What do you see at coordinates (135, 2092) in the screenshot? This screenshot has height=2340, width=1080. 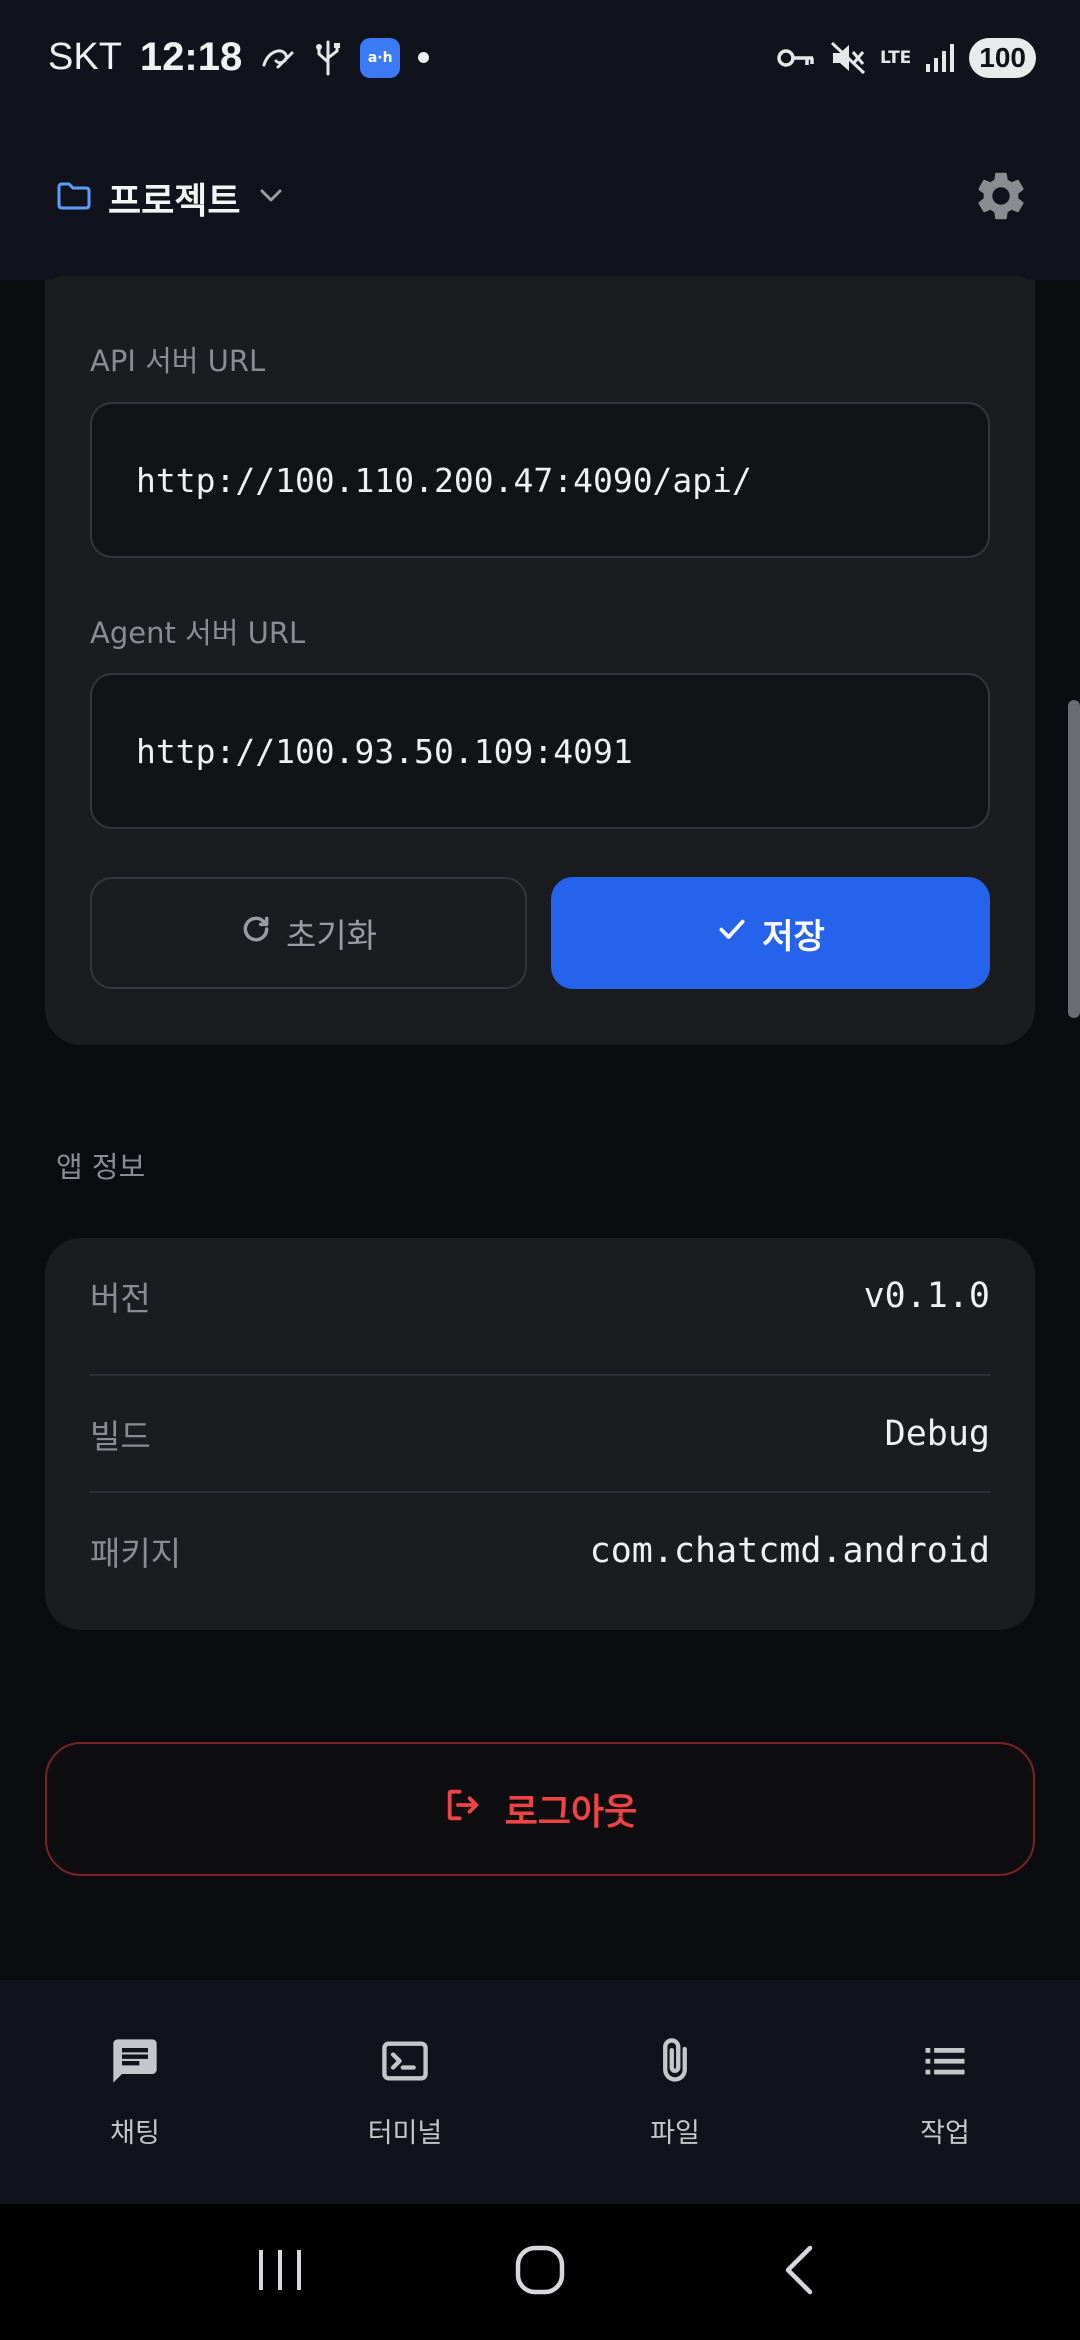 I see `nav-item-chat: 채팅` at bounding box center [135, 2092].